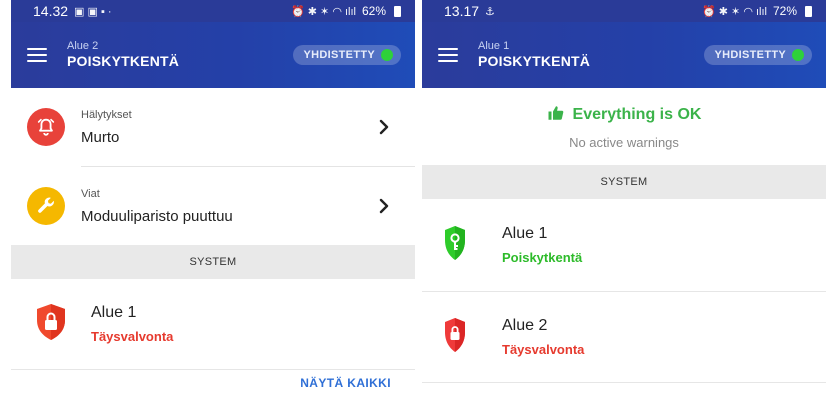 This screenshot has width=833, height=398. What do you see at coordinates (624, 337) in the screenshot?
I see `area-row-alue-2: Alue 2 Täysvalvonta` at bounding box center [624, 337].